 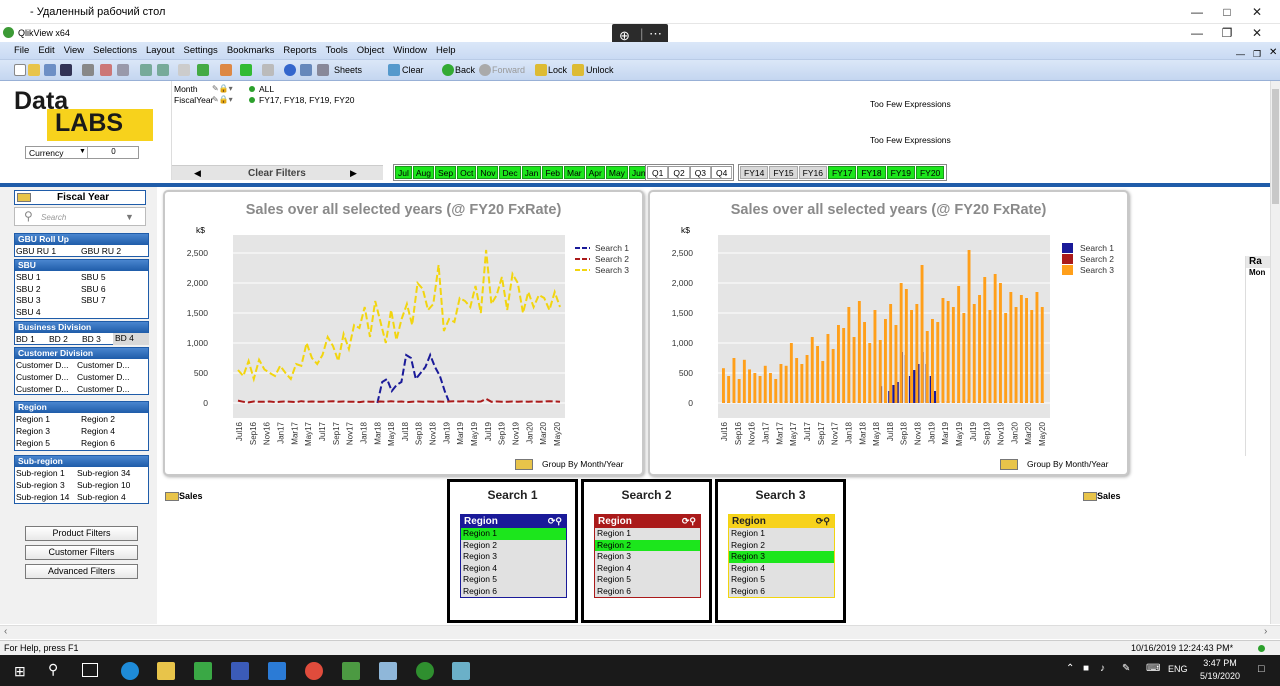 What do you see at coordinates (388, 671) in the screenshot?
I see `network-app-icon` at bounding box center [388, 671].